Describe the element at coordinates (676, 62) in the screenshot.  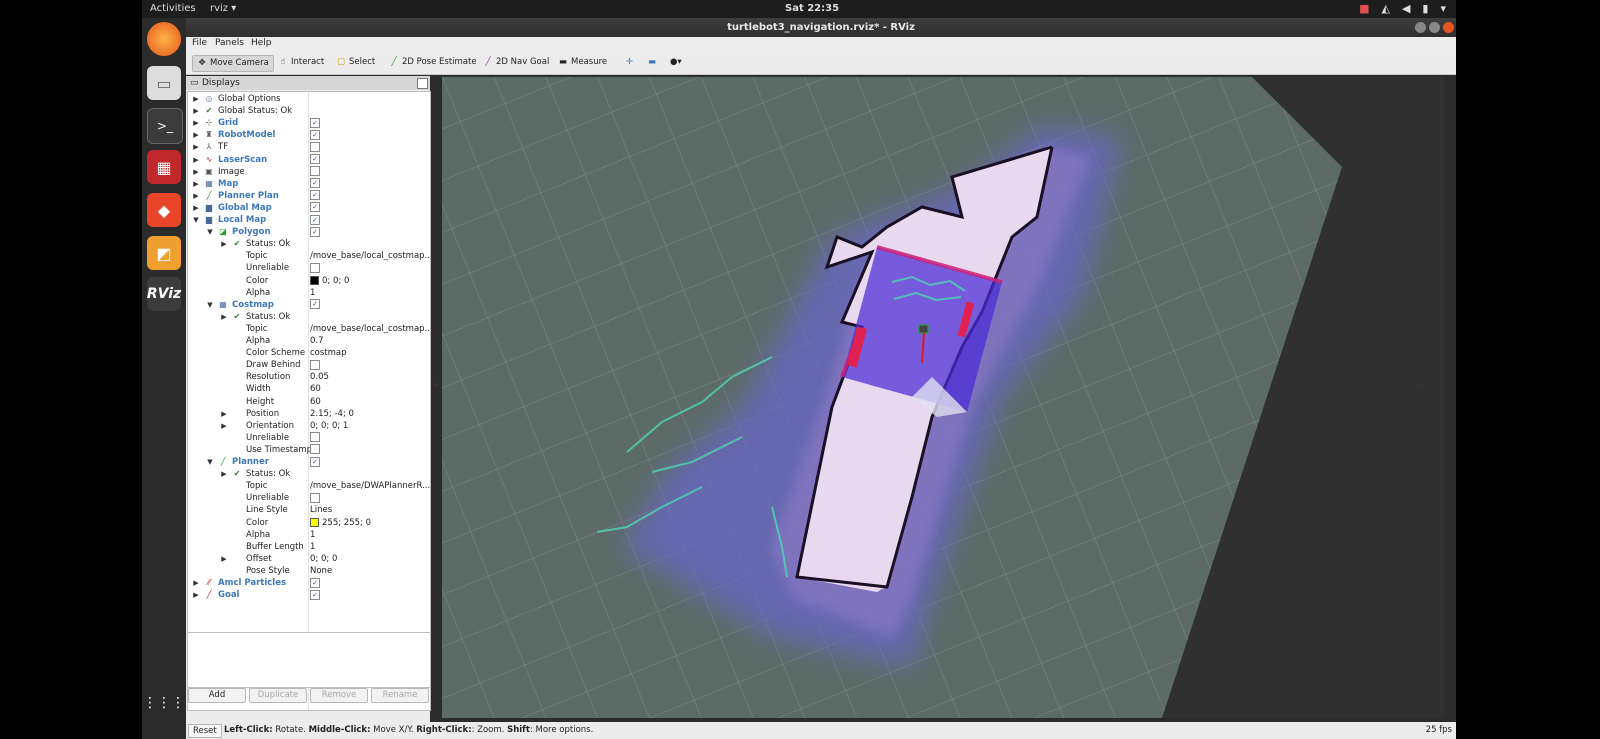
I see `camera-type-button: ●▾` at that location.